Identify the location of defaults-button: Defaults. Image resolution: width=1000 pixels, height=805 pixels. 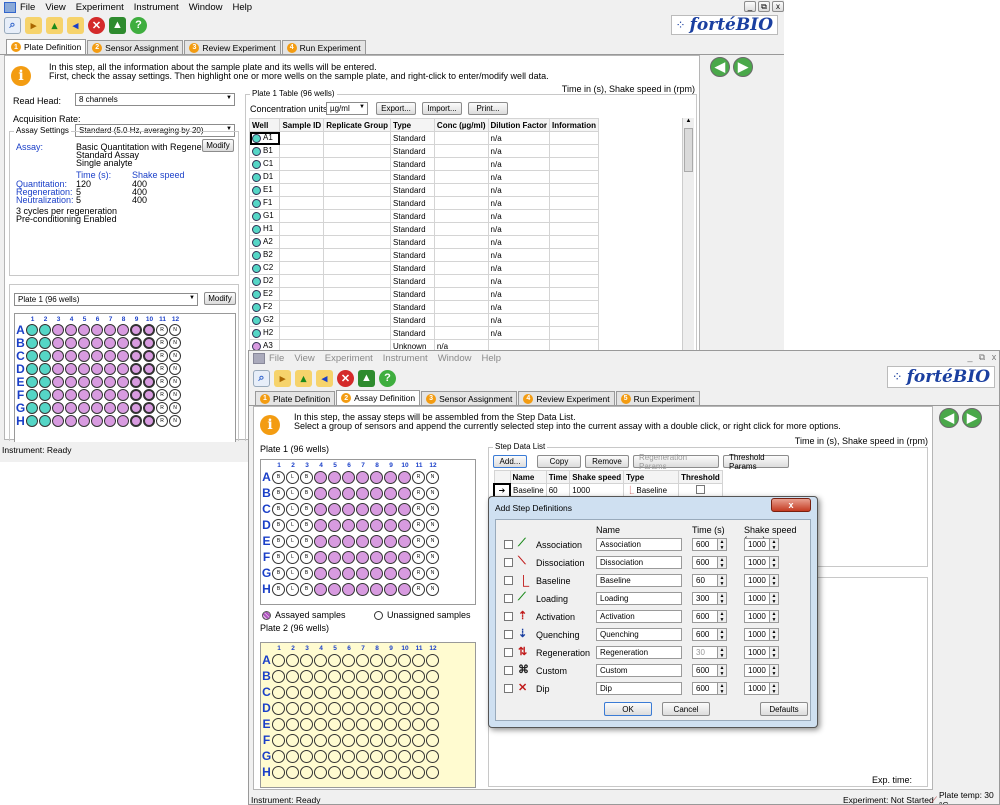
(784, 709).